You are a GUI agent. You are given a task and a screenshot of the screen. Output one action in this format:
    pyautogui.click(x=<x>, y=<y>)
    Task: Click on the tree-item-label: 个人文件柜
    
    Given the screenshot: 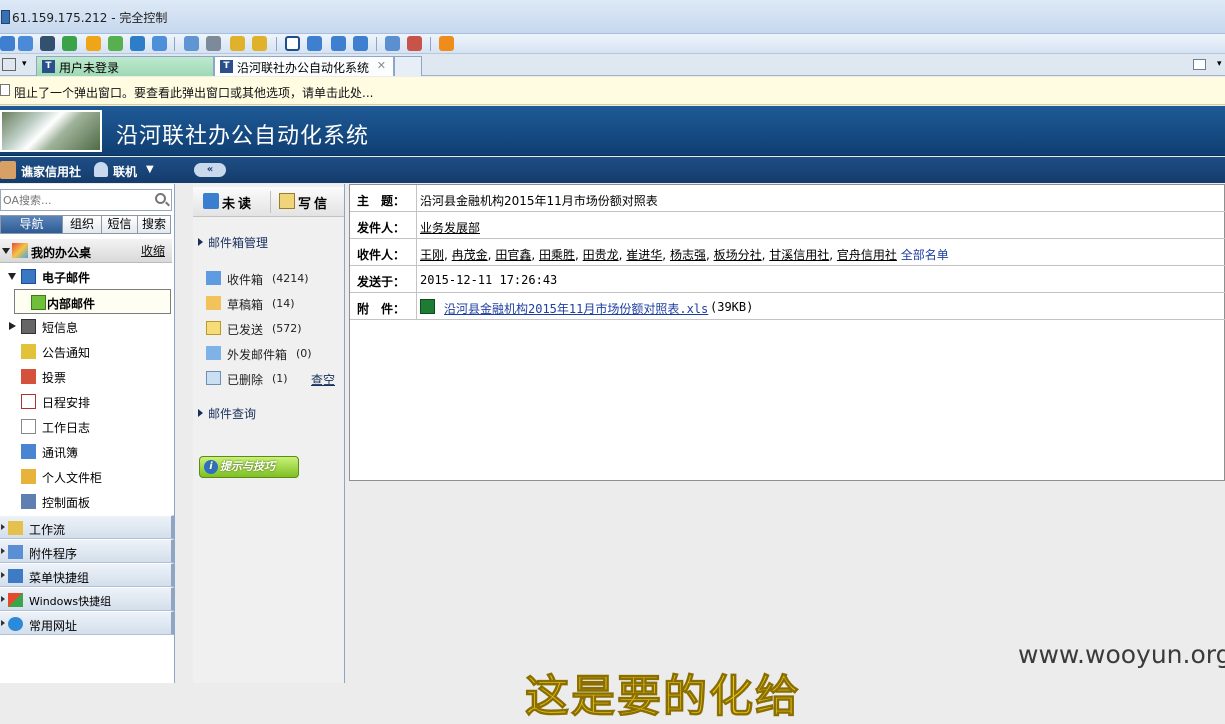 What is the action you would take?
    pyautogui.click(x=72, y=478)
    